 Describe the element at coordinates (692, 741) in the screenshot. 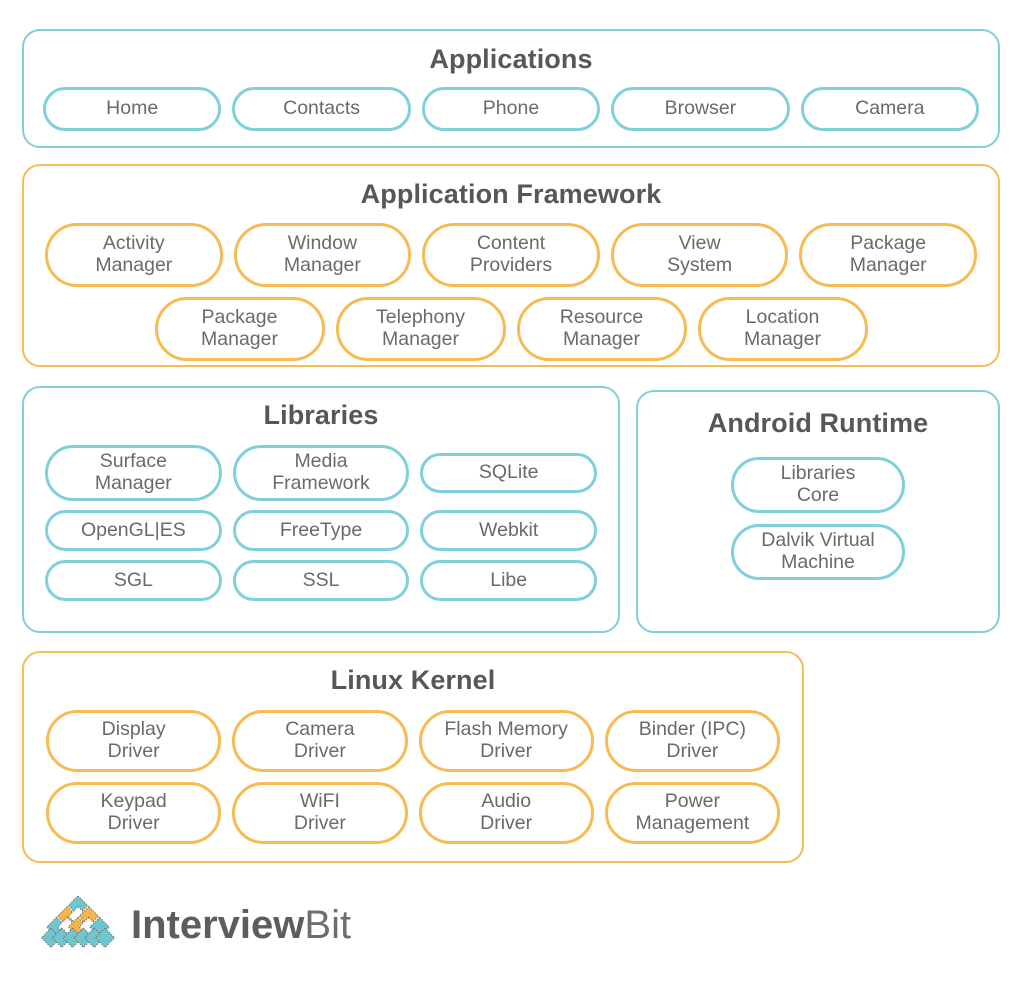

I see `kernel-pill-binder-ipc-driver: Binder (IPC) Driver` at that location.